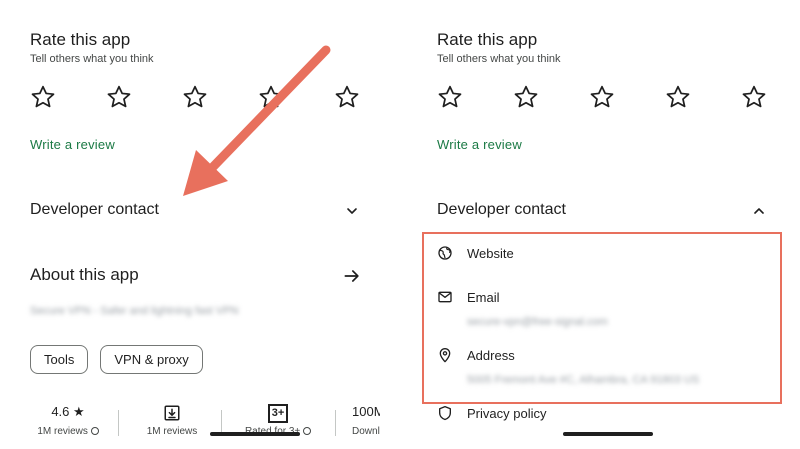  I want to click on shield-icon, so click(445, 413).